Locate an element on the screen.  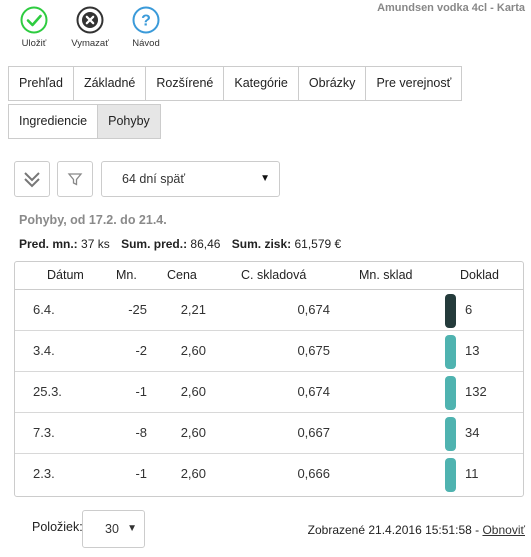
collapse-button is located at coordinates (32, 179).